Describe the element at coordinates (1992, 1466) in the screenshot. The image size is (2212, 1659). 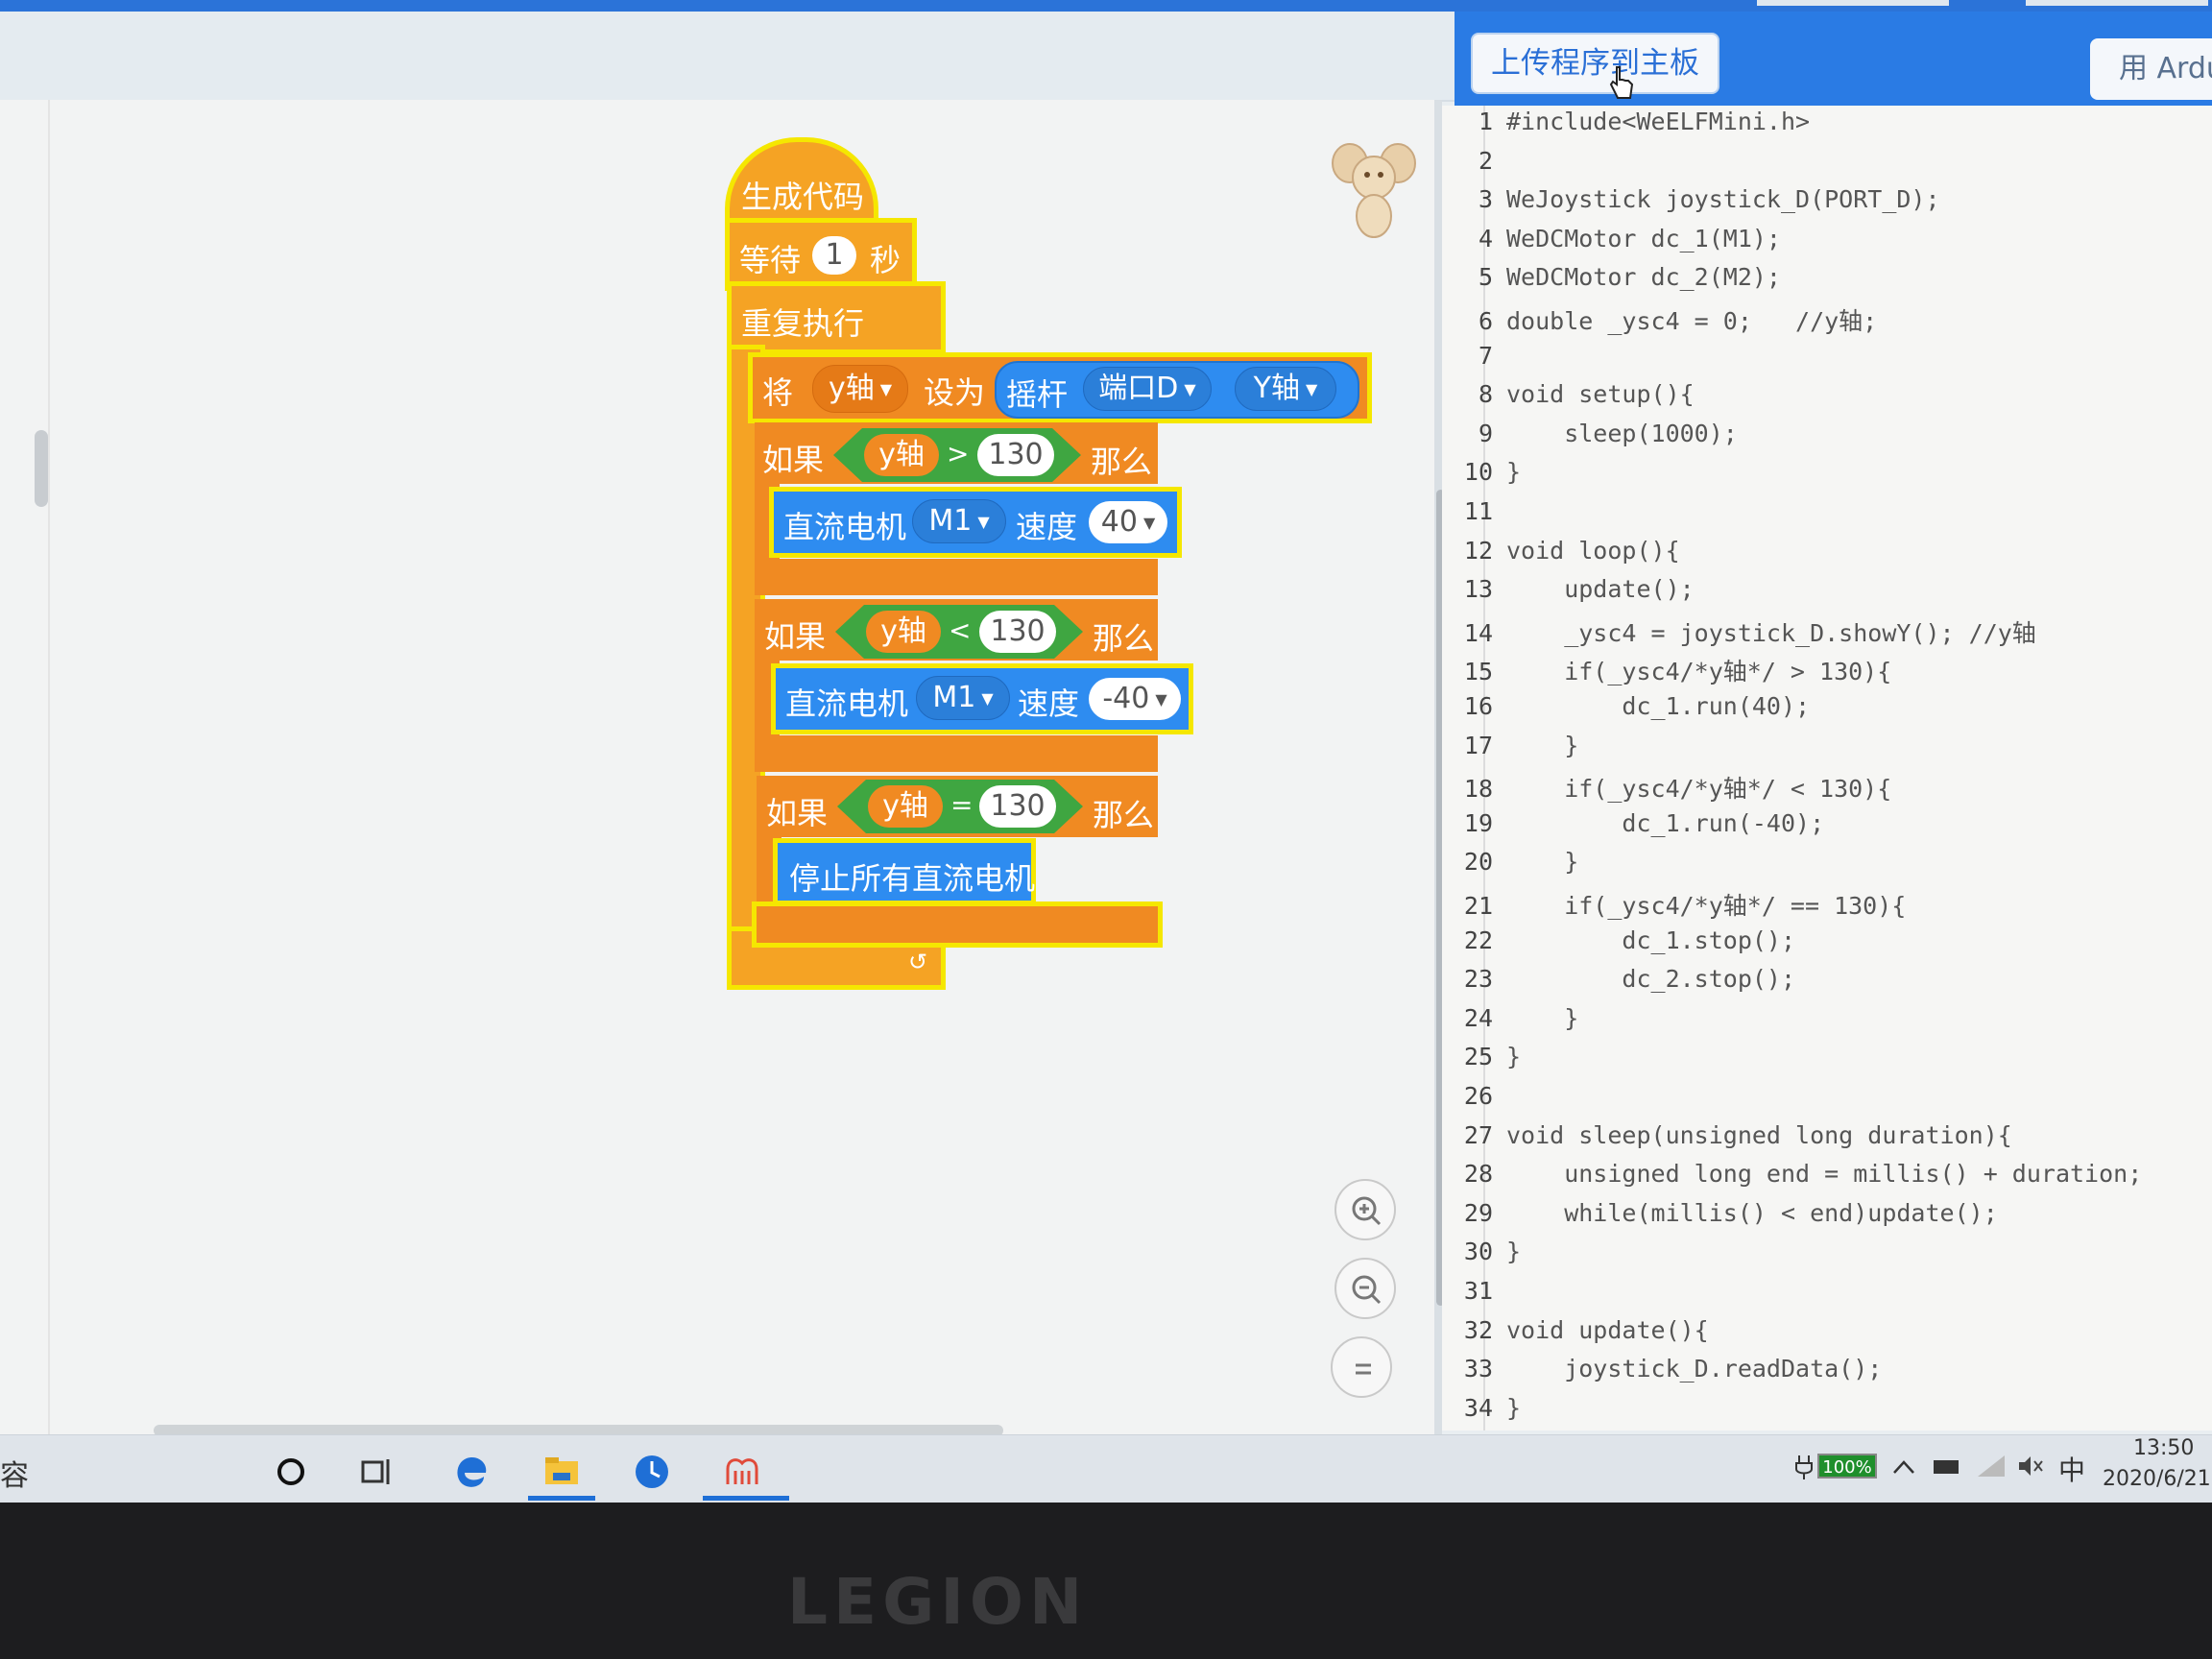
I see `wifi-icon` at that location.